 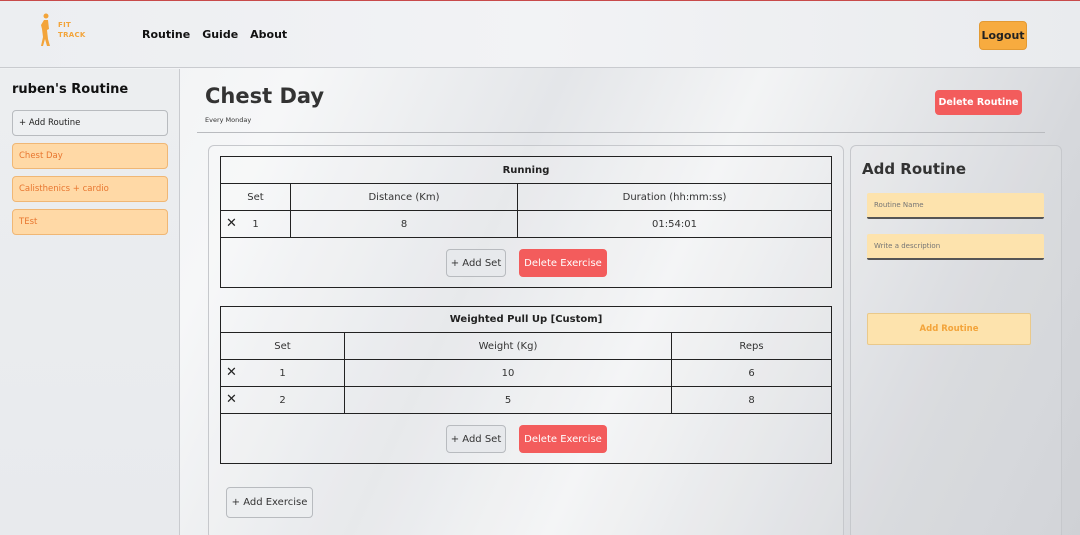 What do you see at coordinates (90, 222) in the screenshot?
I see `sidebar-item-test: TEst` at bounding box center [90, 222].